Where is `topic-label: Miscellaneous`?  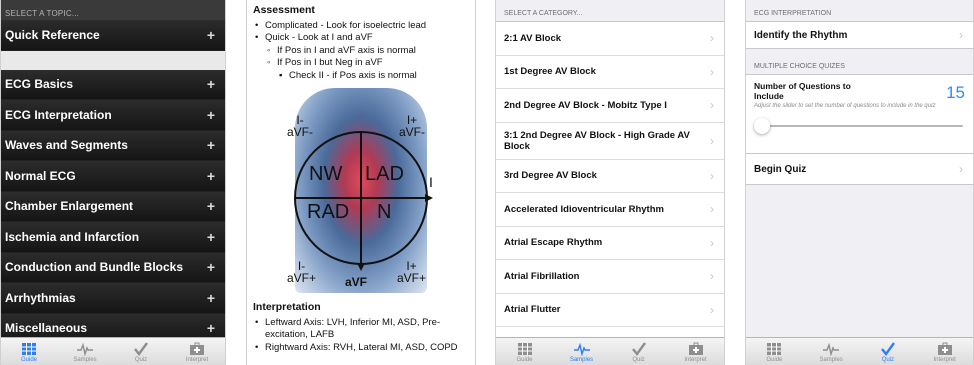
topic-label: Miscellaneous is located at coordinates (46, 328).